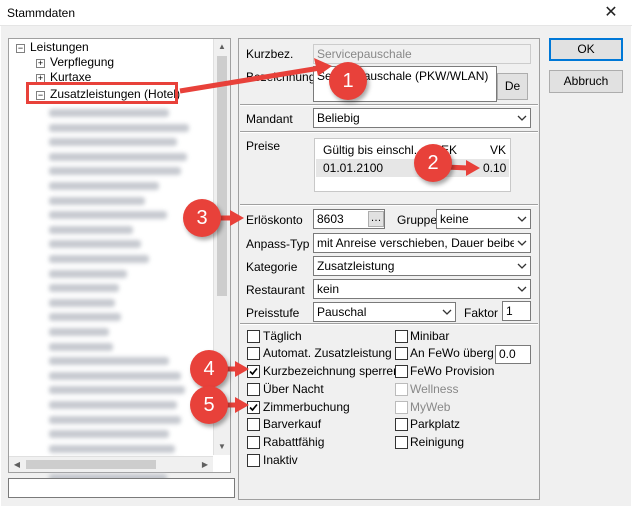  I want to click on scroll-left-icon: ◀, so click(17, 465).